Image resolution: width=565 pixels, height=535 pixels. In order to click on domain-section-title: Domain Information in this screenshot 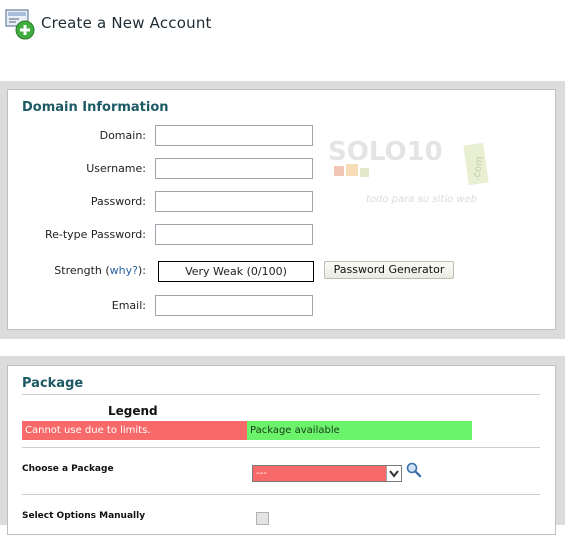, I will do `click(95, 107)`.